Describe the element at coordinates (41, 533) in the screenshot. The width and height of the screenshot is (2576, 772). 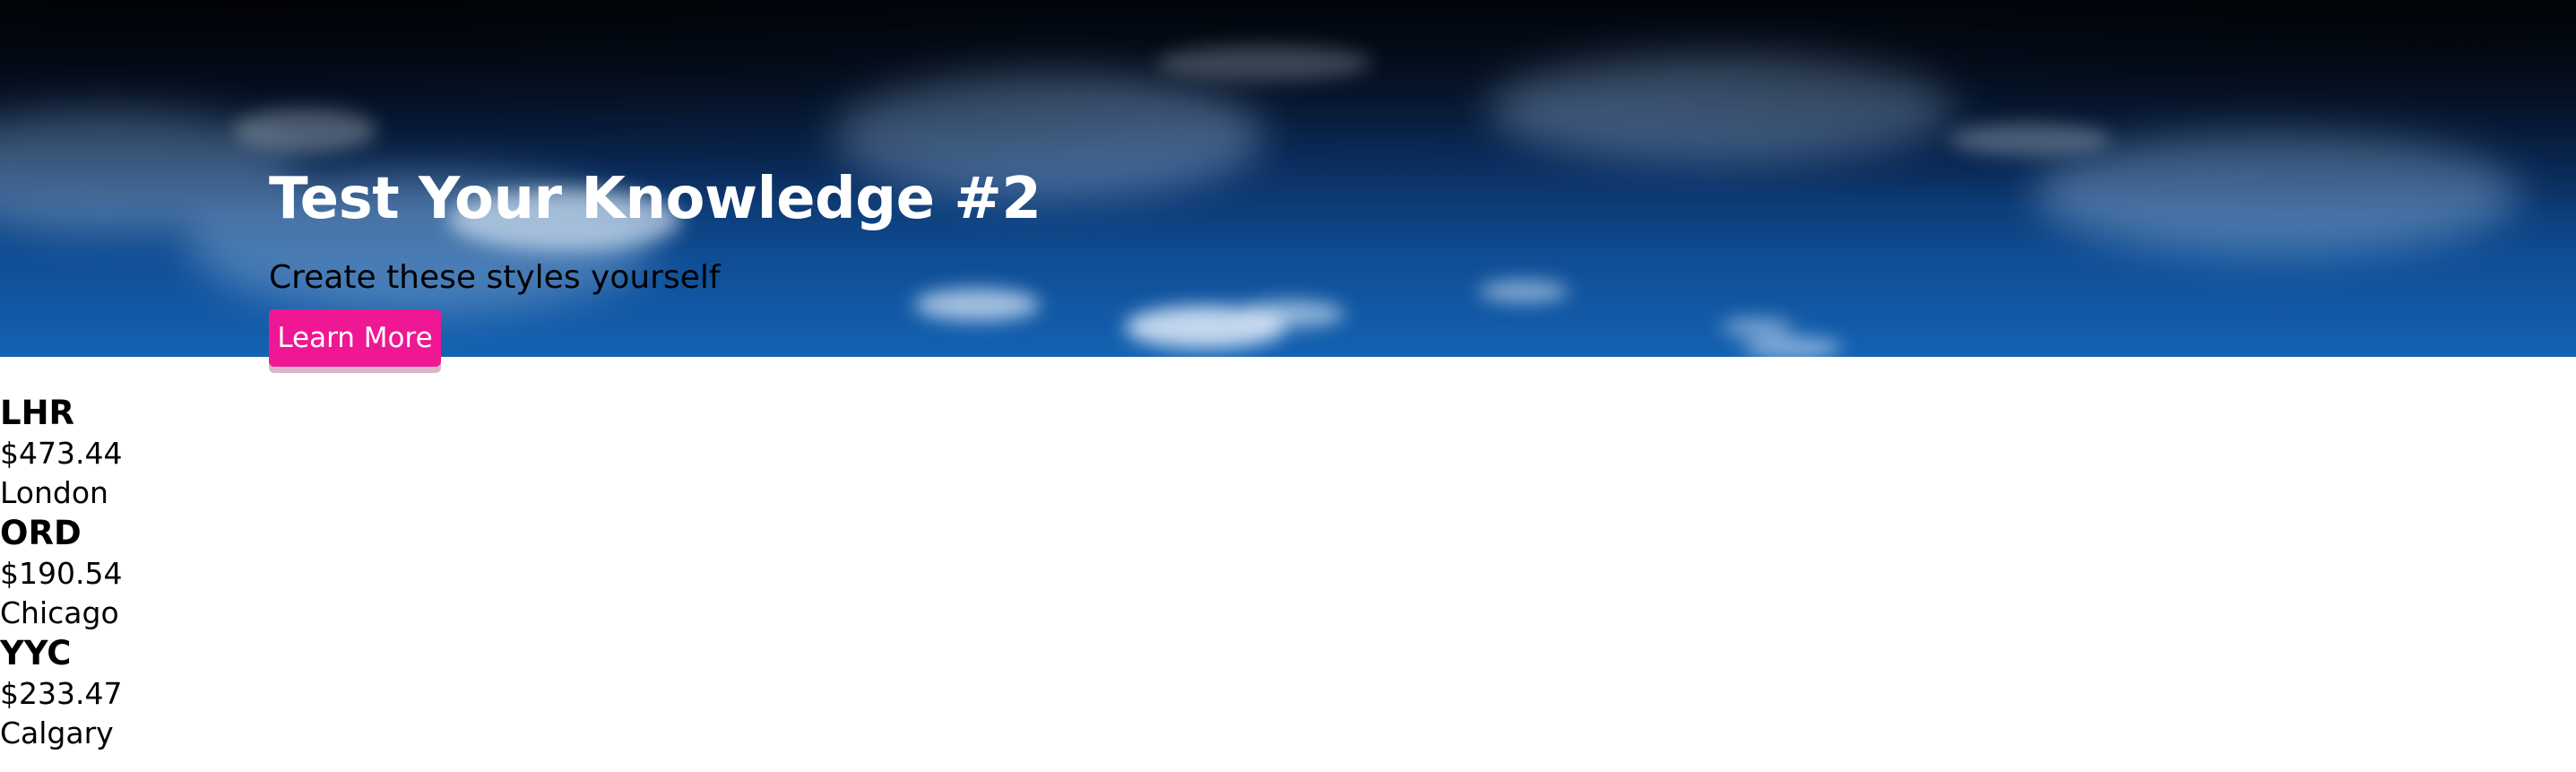
I see `airport-code: ORD` at that location.